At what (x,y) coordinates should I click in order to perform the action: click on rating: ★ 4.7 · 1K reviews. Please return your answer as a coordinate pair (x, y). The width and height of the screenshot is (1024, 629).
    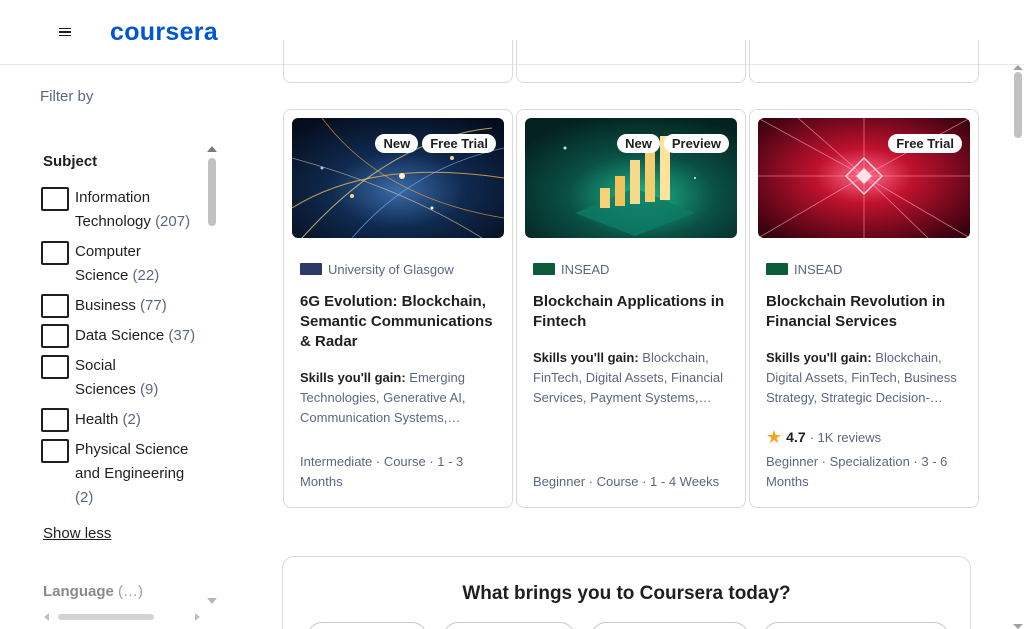
    Looking at the image, I should click on (823, 437).